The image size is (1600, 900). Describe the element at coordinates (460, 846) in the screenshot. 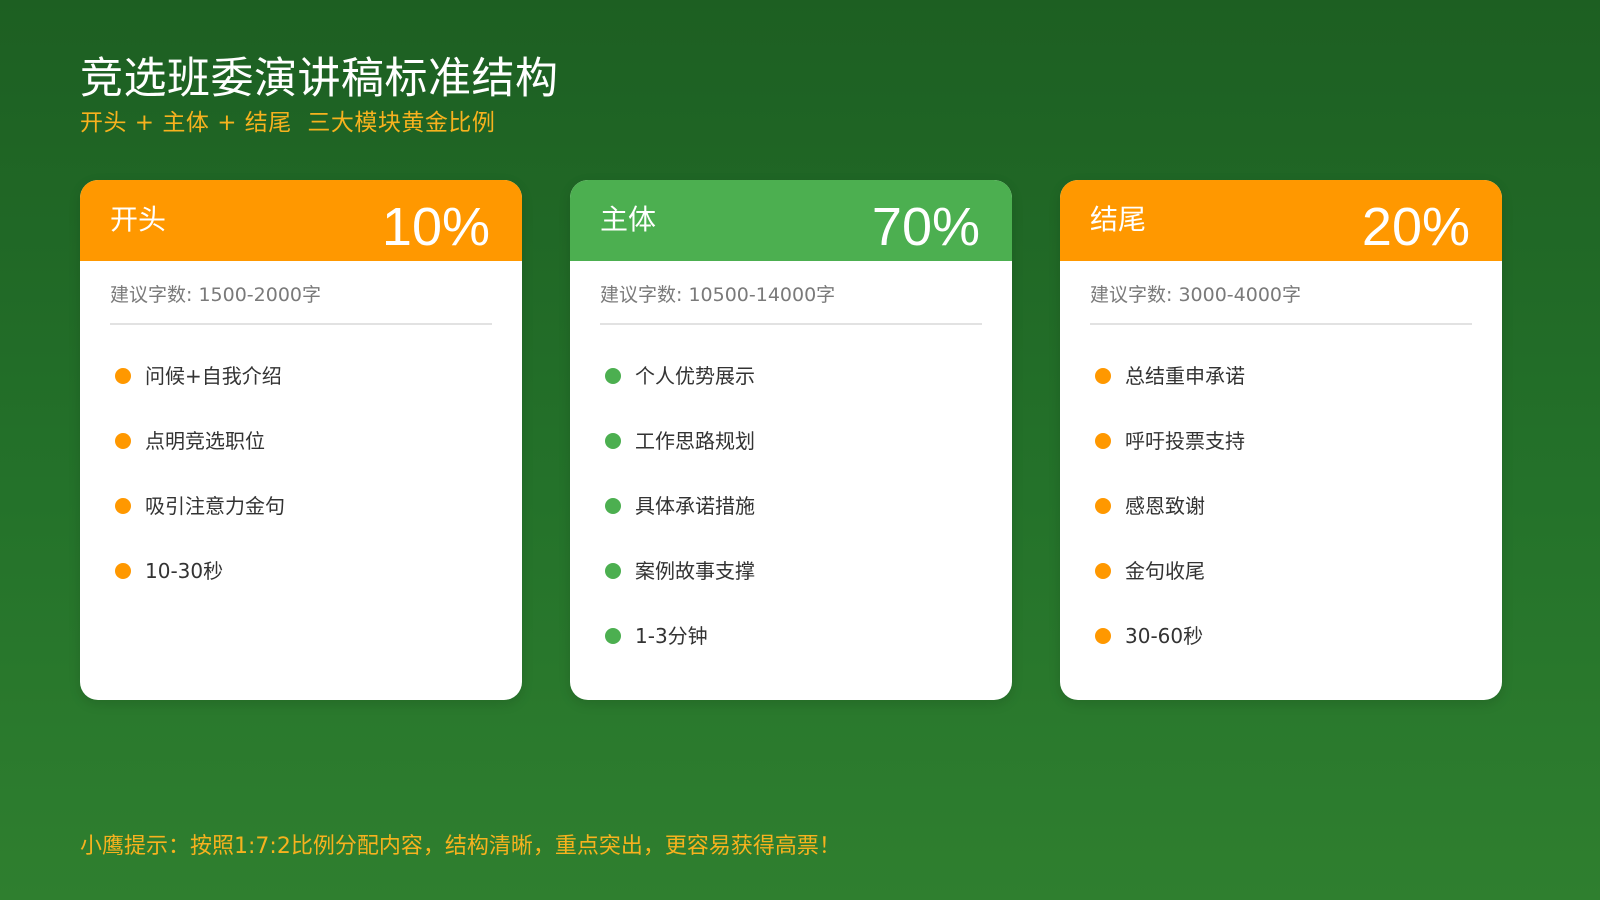

I see `footer-tip: 小鹰提示：按照1:7:2比例分配内容，结构清晰，重点突出，更容易获得高票！` at that location.